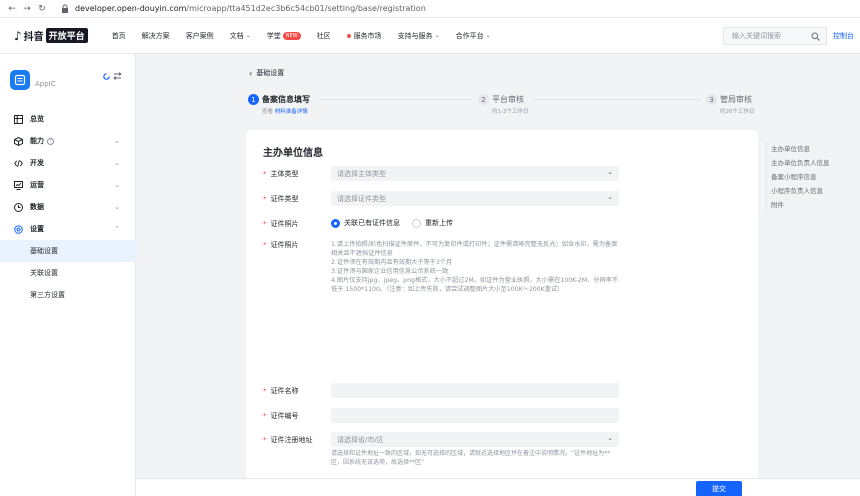 The image size is (860, 496). Describe the element at coordinates (291, 35) in the screenshot. I see `new-badge: NEW` at that location.